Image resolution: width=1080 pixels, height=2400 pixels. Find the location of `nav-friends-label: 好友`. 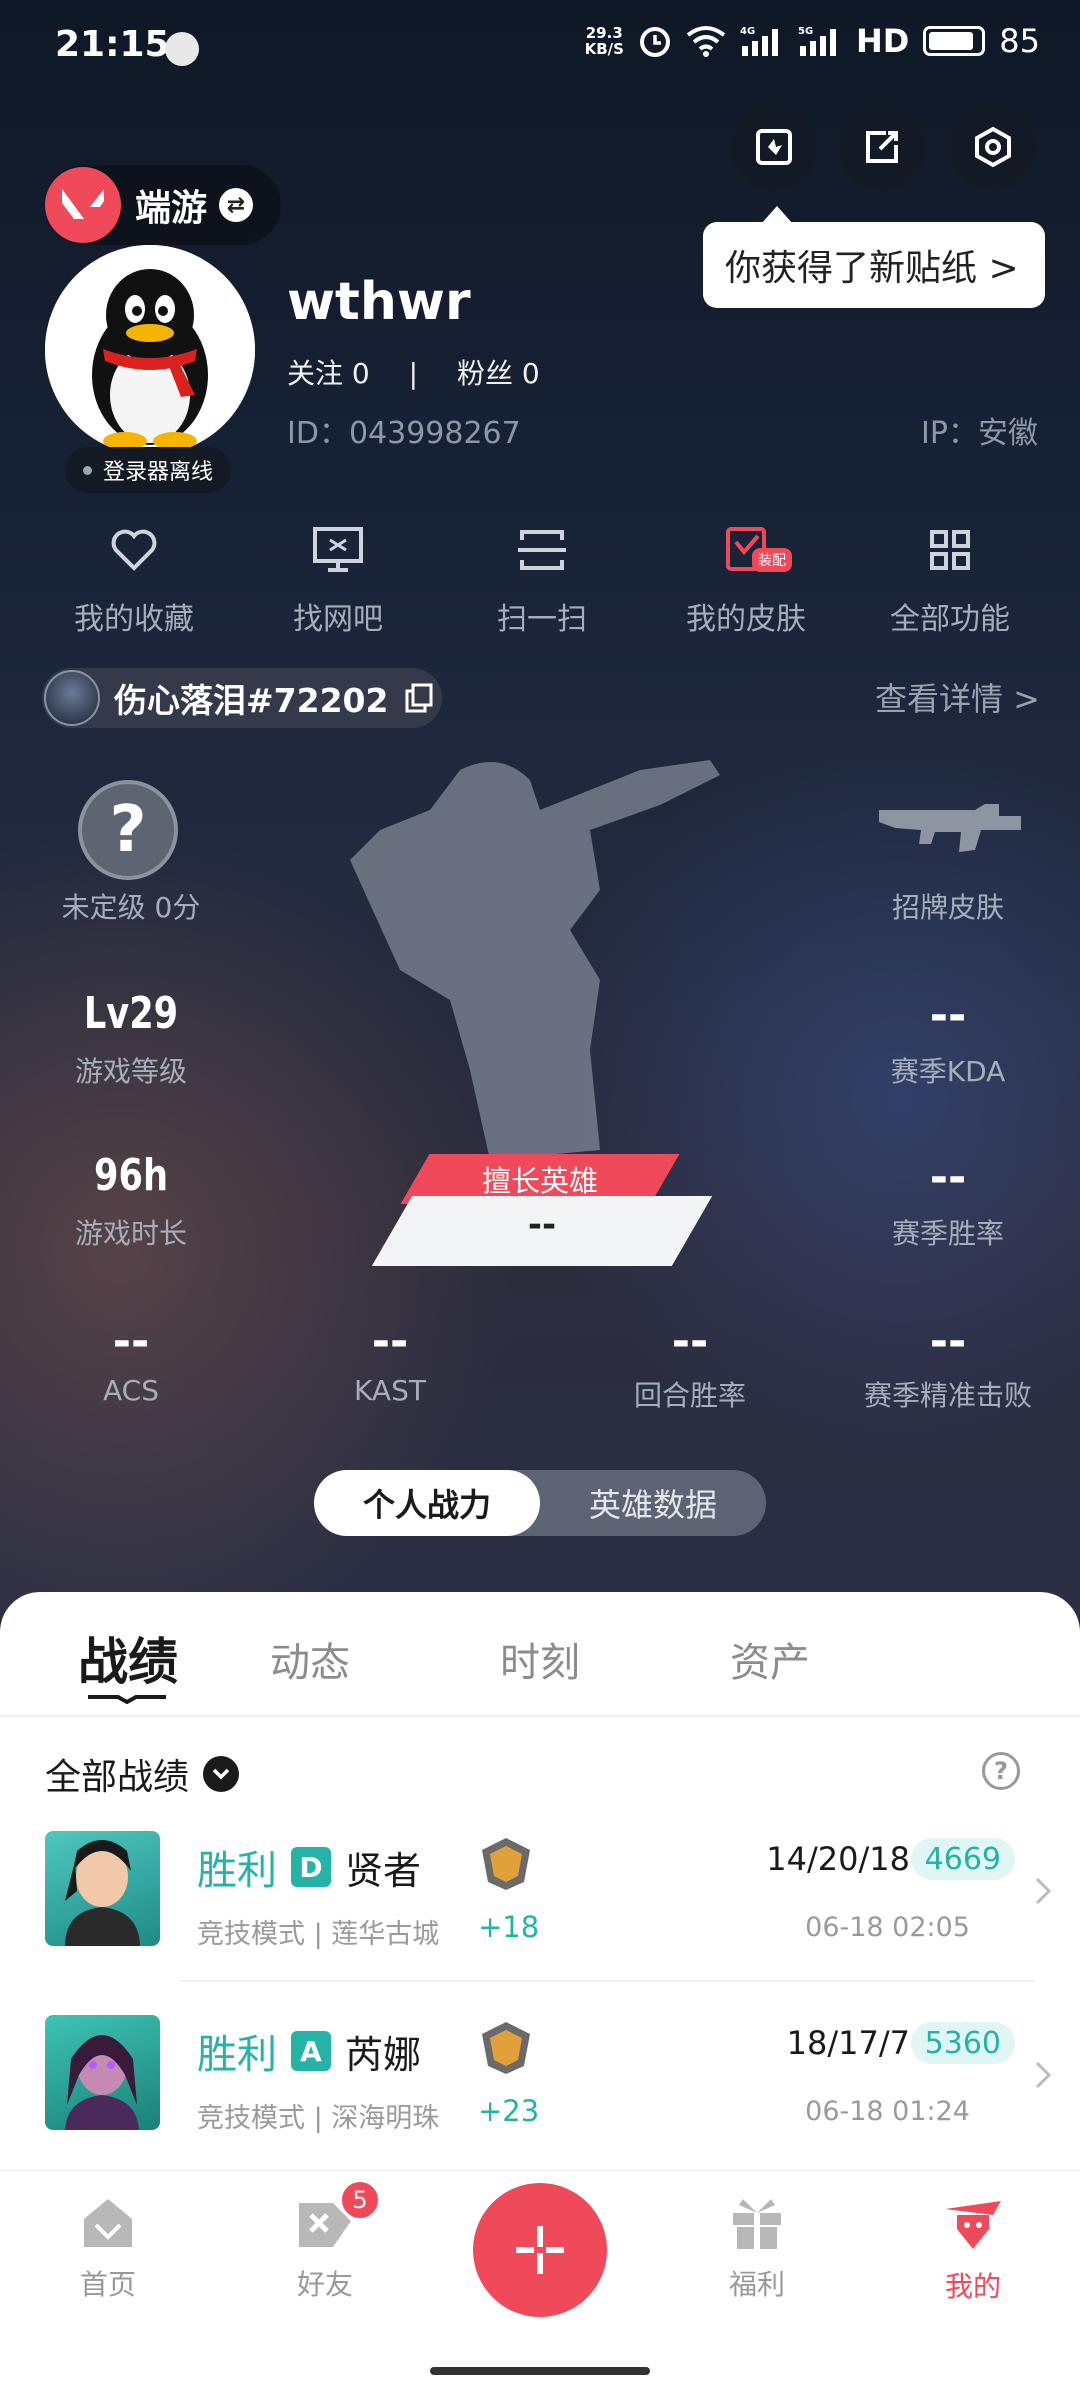

nav-friends-label: 好友 is located at coordinates (324, 2284).